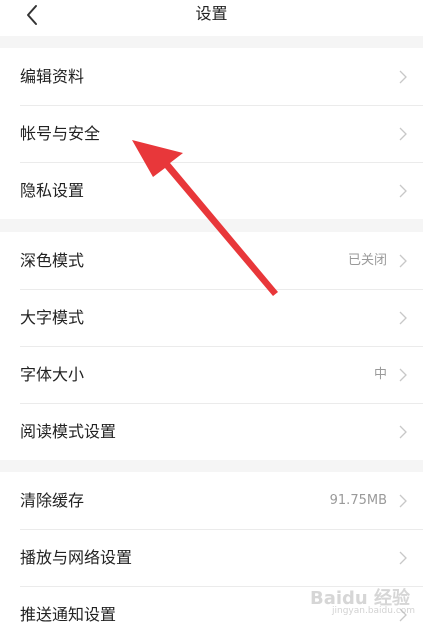  I want to click on settings-item-privacy: 隐私设置, so click(211, 190).